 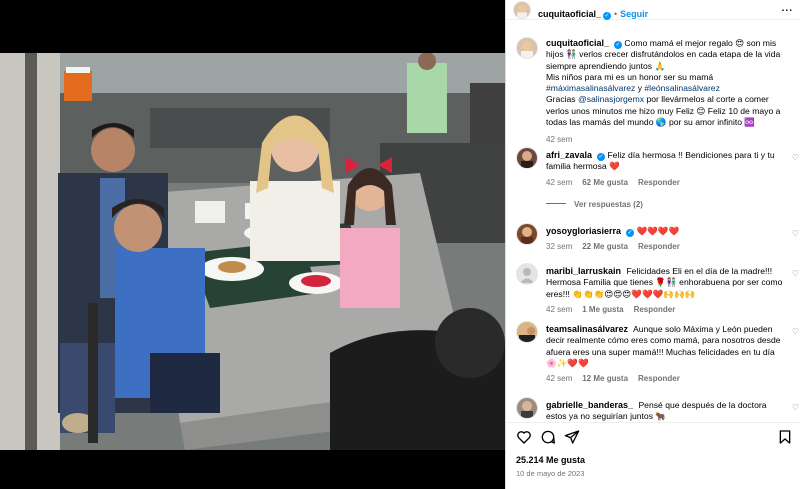 I want to click on comment-likes: 62 Me gusta, so click(x=605, y=182).